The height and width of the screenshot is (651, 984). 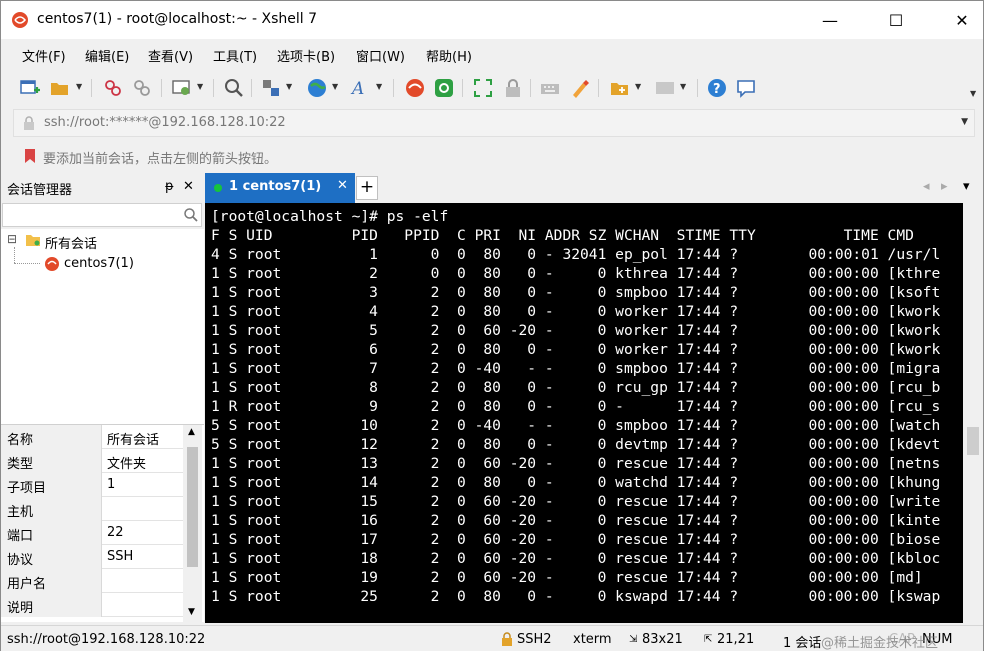 I want to click on new-session-icon, so click(x=30, y=88).